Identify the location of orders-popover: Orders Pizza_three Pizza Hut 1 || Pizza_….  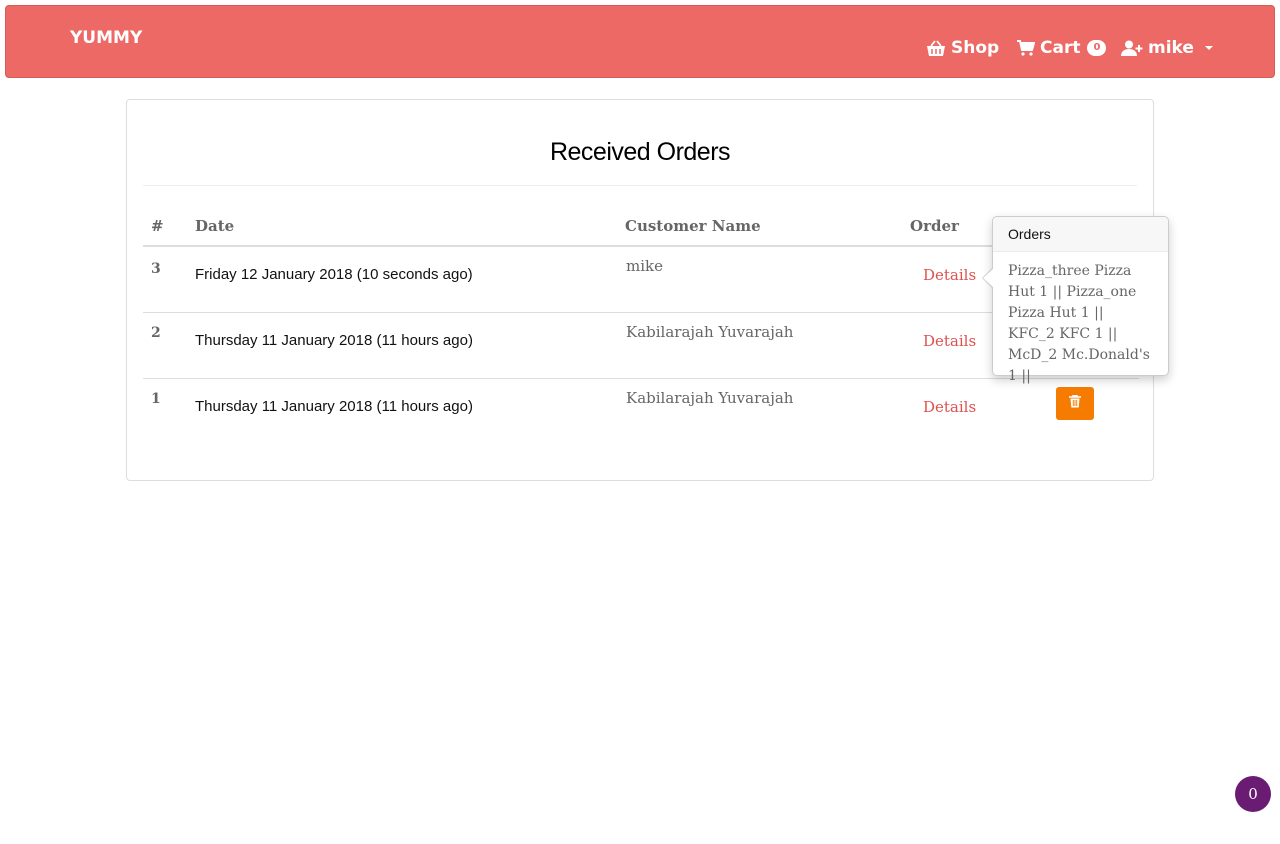
(1075, 300).